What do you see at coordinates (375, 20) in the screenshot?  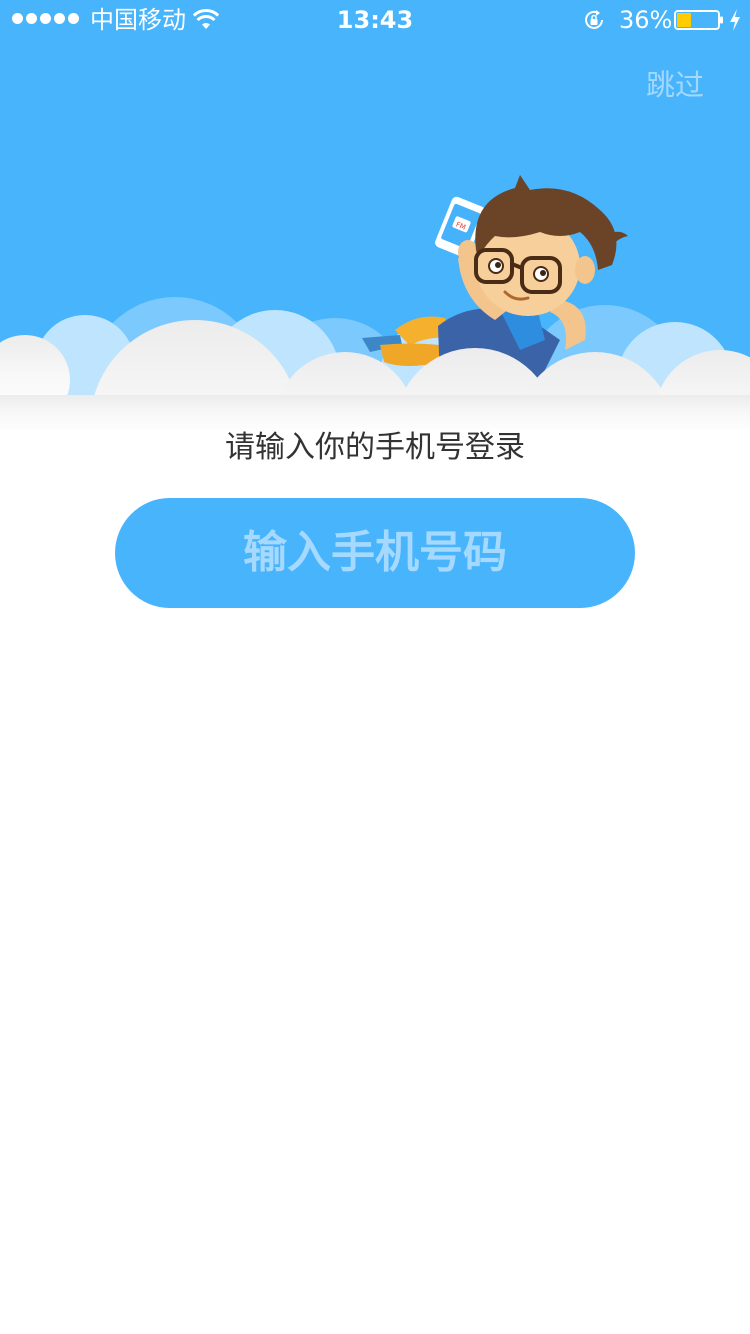 I see `status-bar: 中国移动 13:43 36%` at bounding box center [375, 20].